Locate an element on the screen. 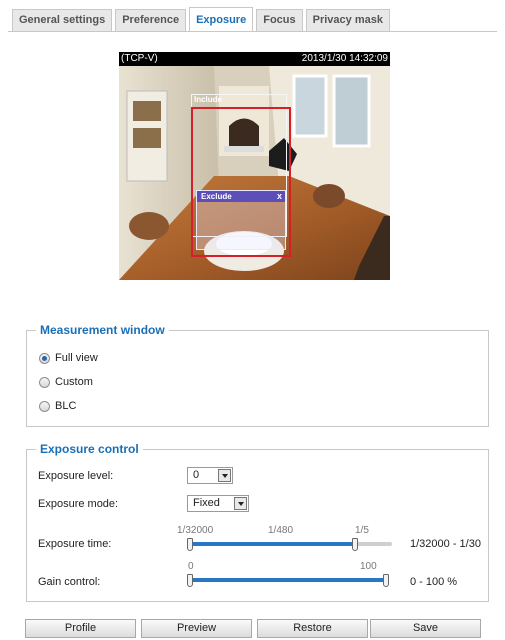  radio-label: BLC is located at coordinates (66, 406).